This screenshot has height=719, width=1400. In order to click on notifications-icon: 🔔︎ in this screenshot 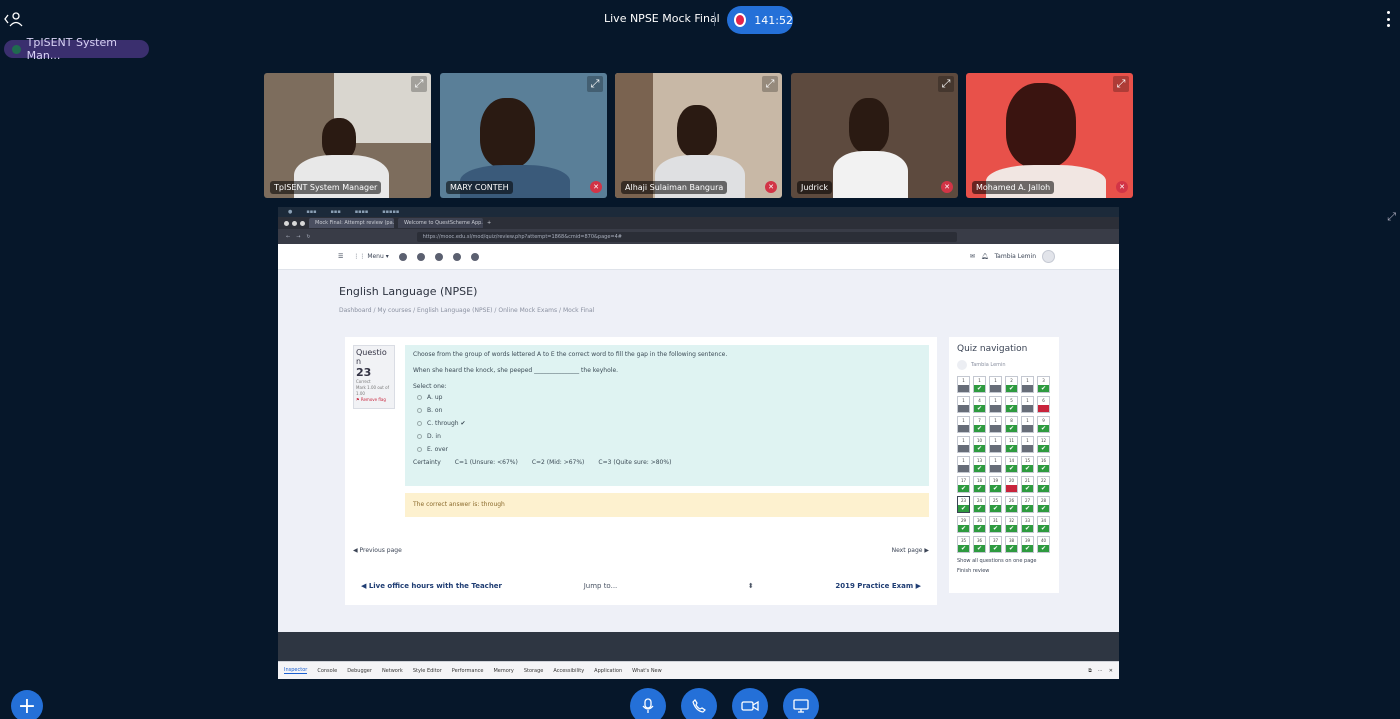, I will do `click(985, 256)`.